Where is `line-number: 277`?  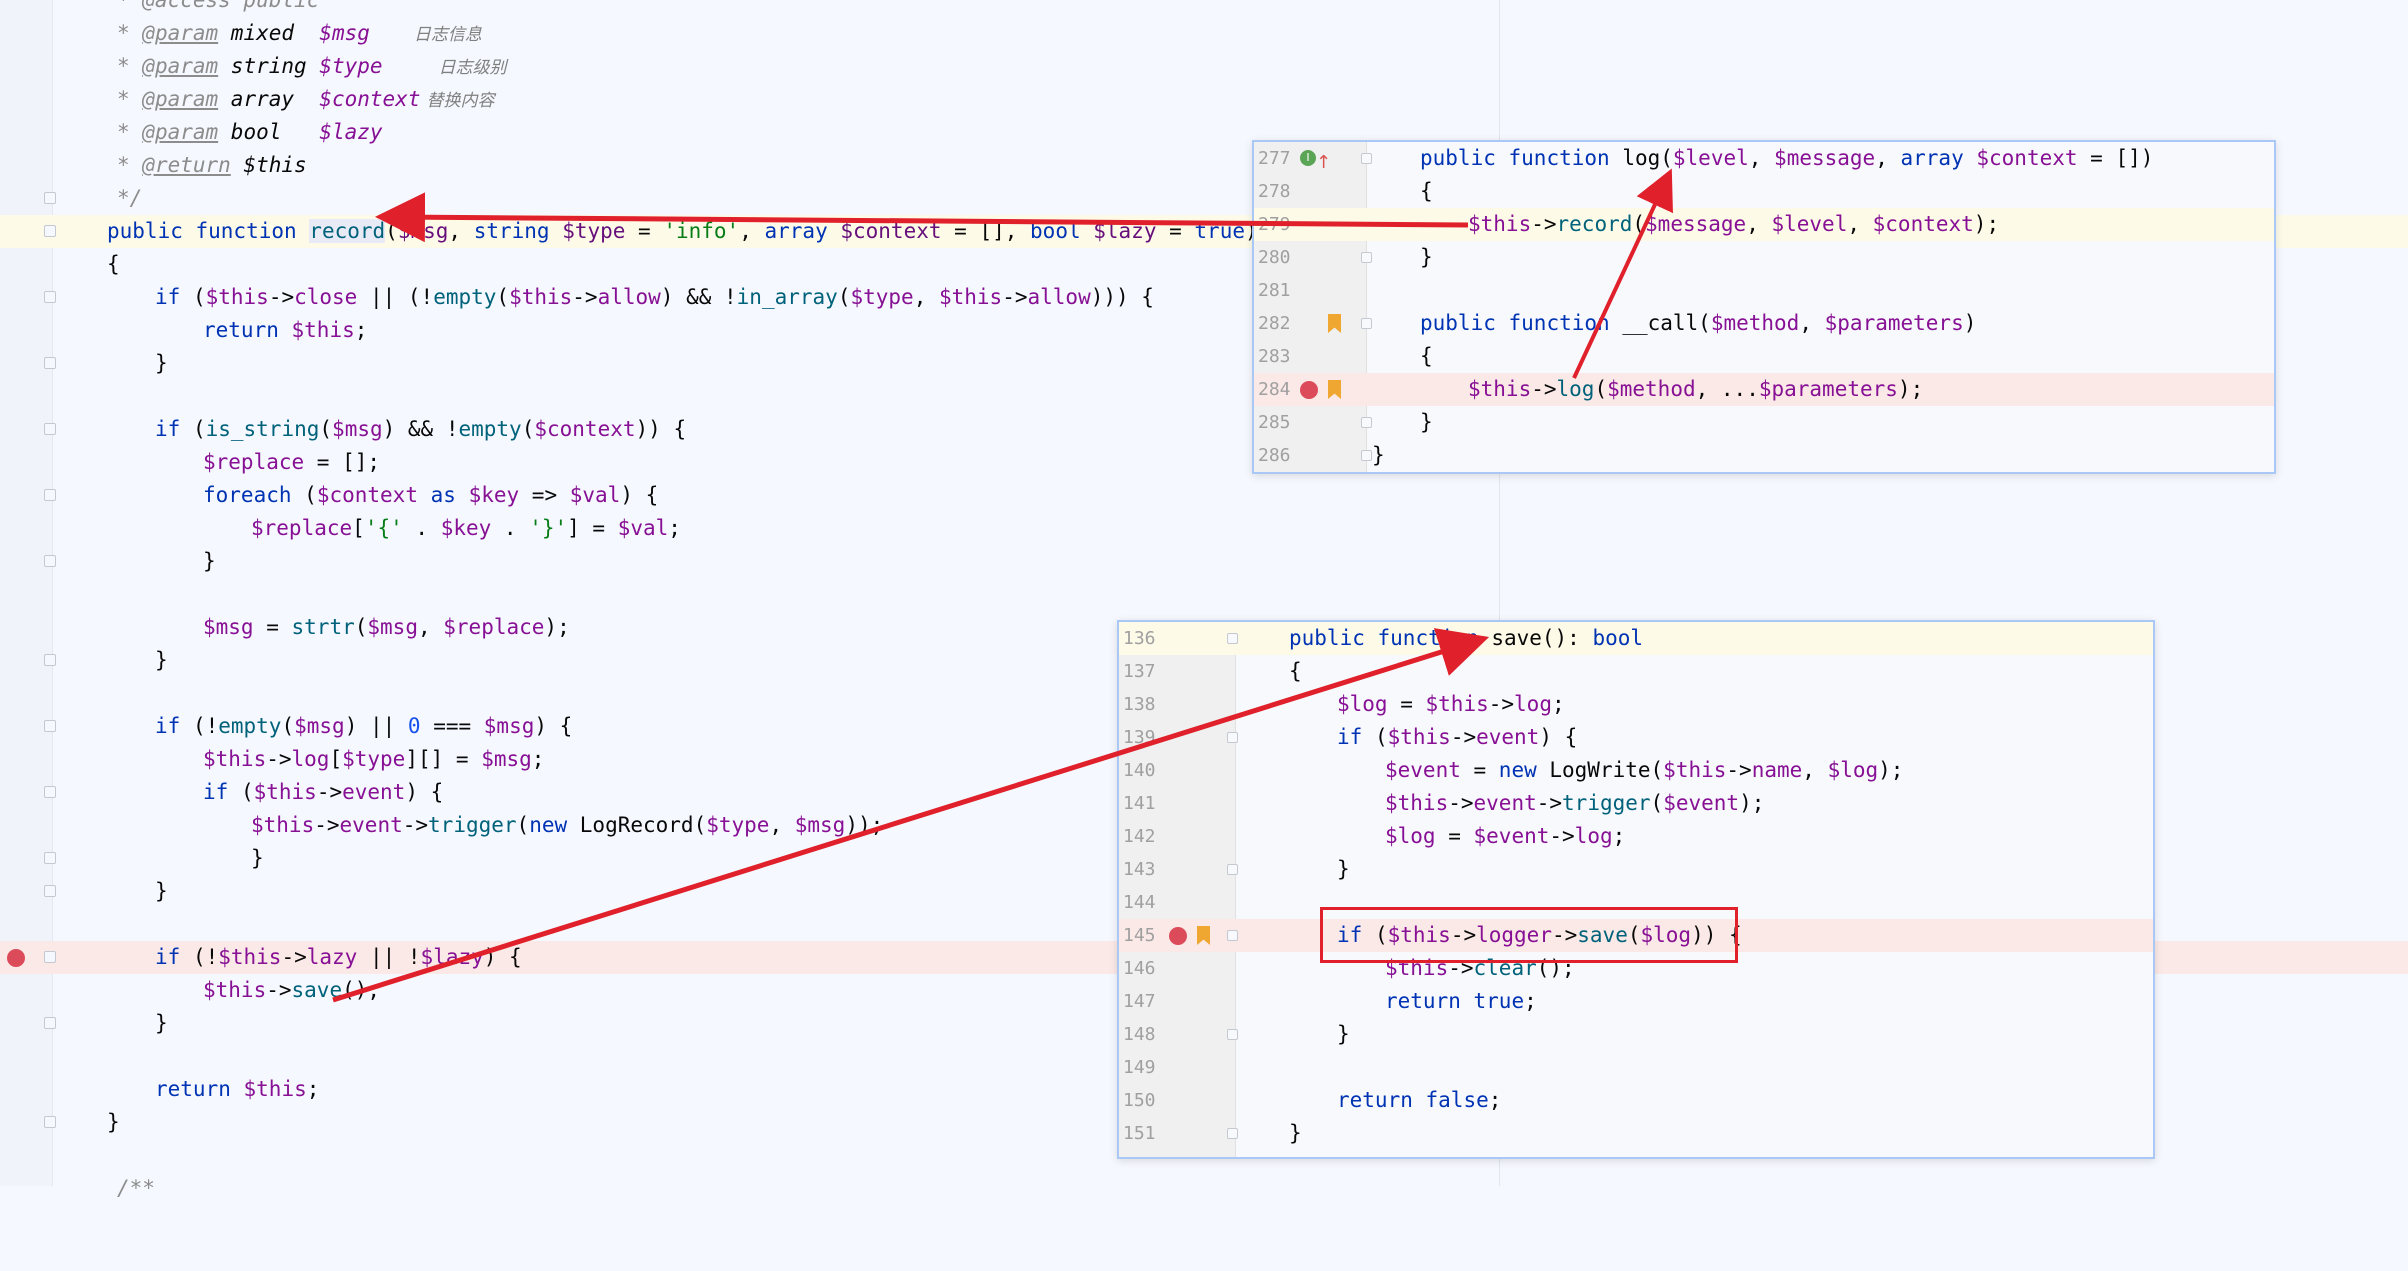
line-number: 277 is located at coordinates (1274, 158).